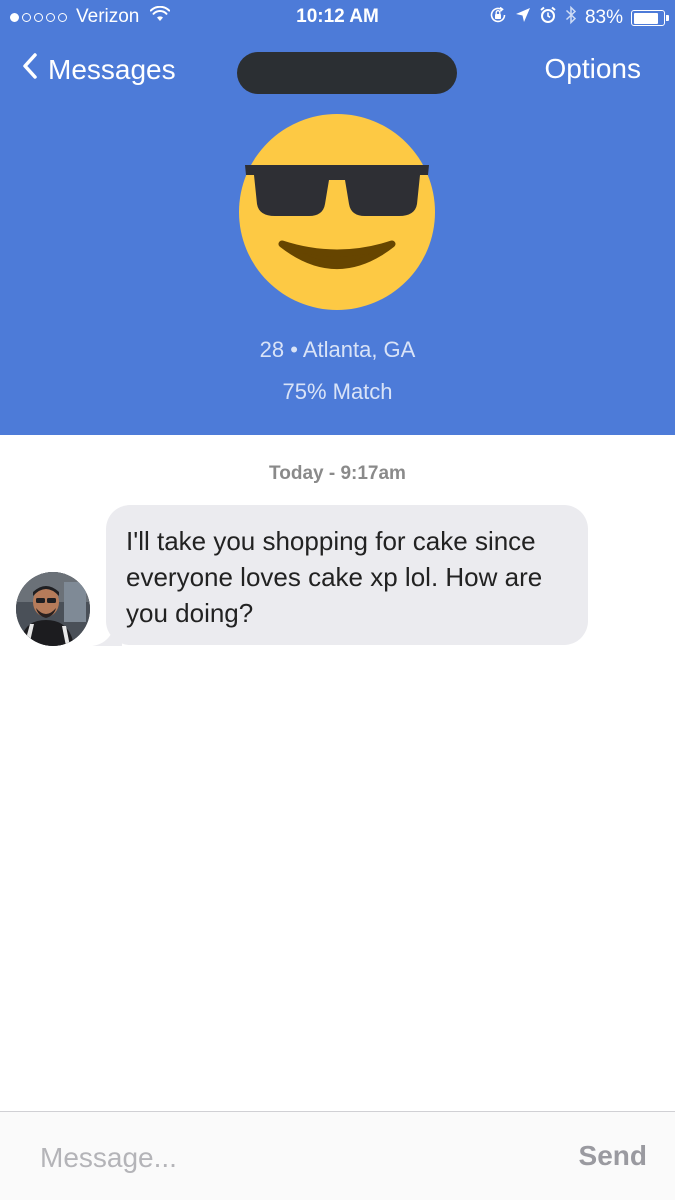 The width and height of the screenshot is (675, 1200). What do you see at coordinates (548, 18) in the screenshot?
I see `alarm-icon` at bounding box center [548, 18].